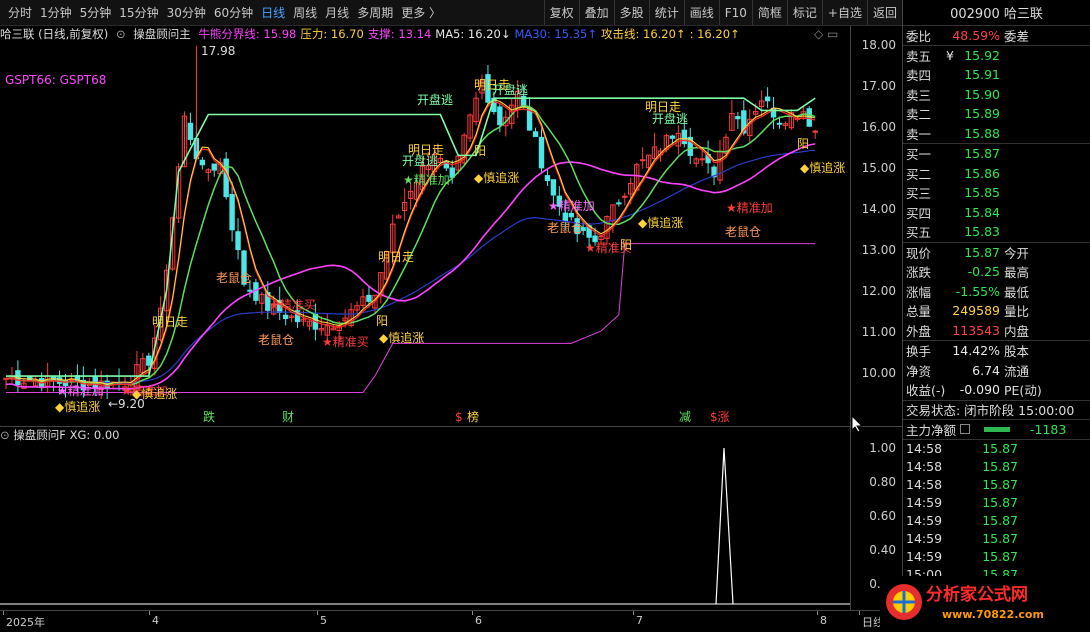  Describe the element at coordinates (56, 12) in the screenshot. I see `period-tab: 1分钟` at that location.